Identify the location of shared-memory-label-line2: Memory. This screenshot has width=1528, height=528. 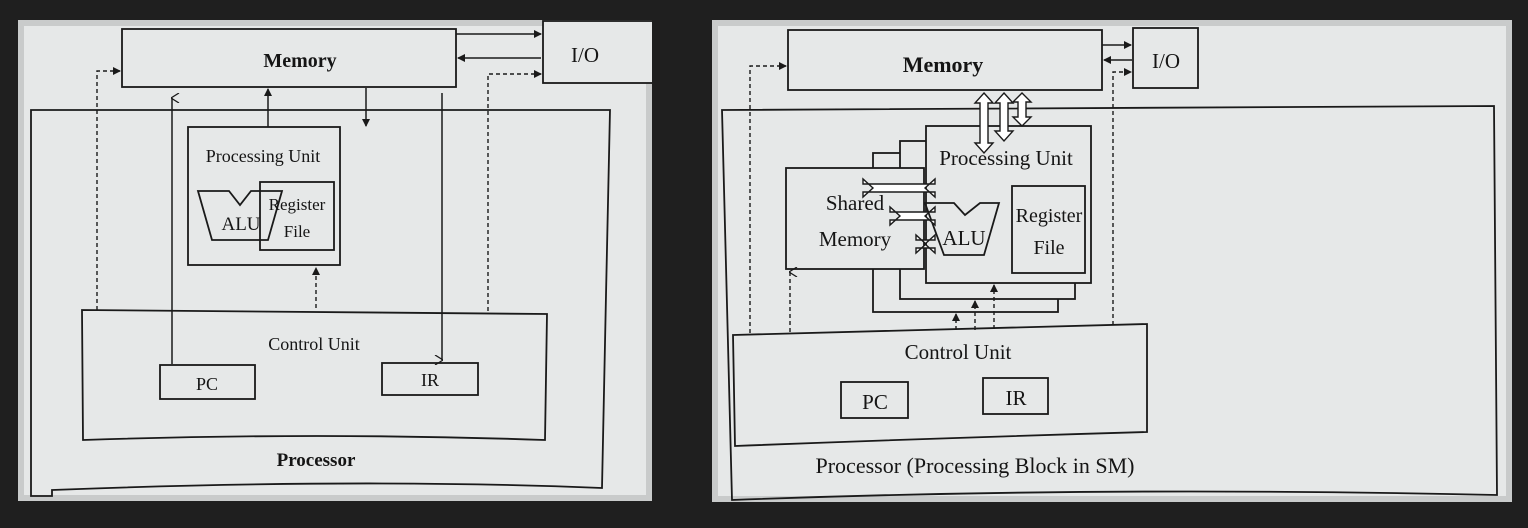
(855, 239).